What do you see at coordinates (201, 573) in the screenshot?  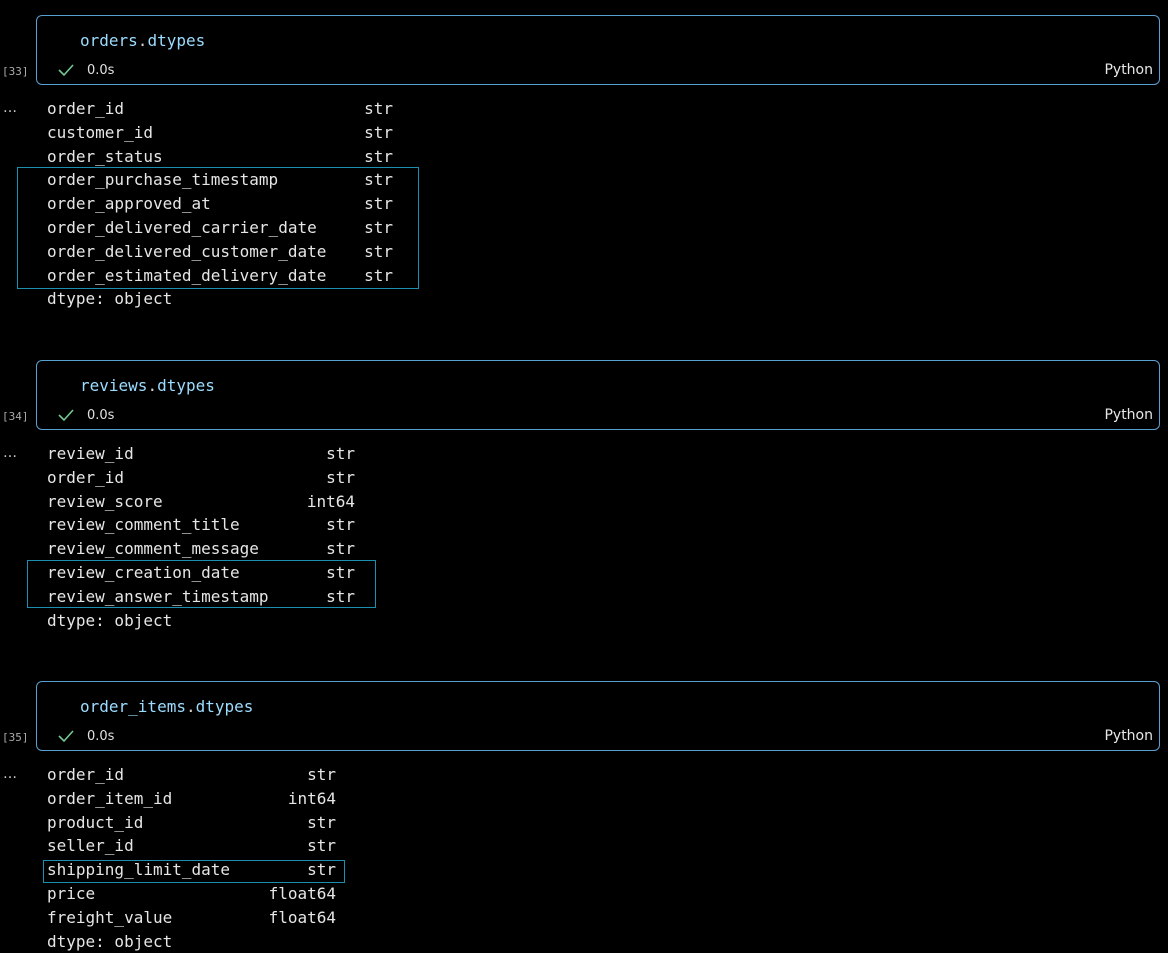 I see `dtype-row: review_creation_date str` at bounding box center [201, 573].